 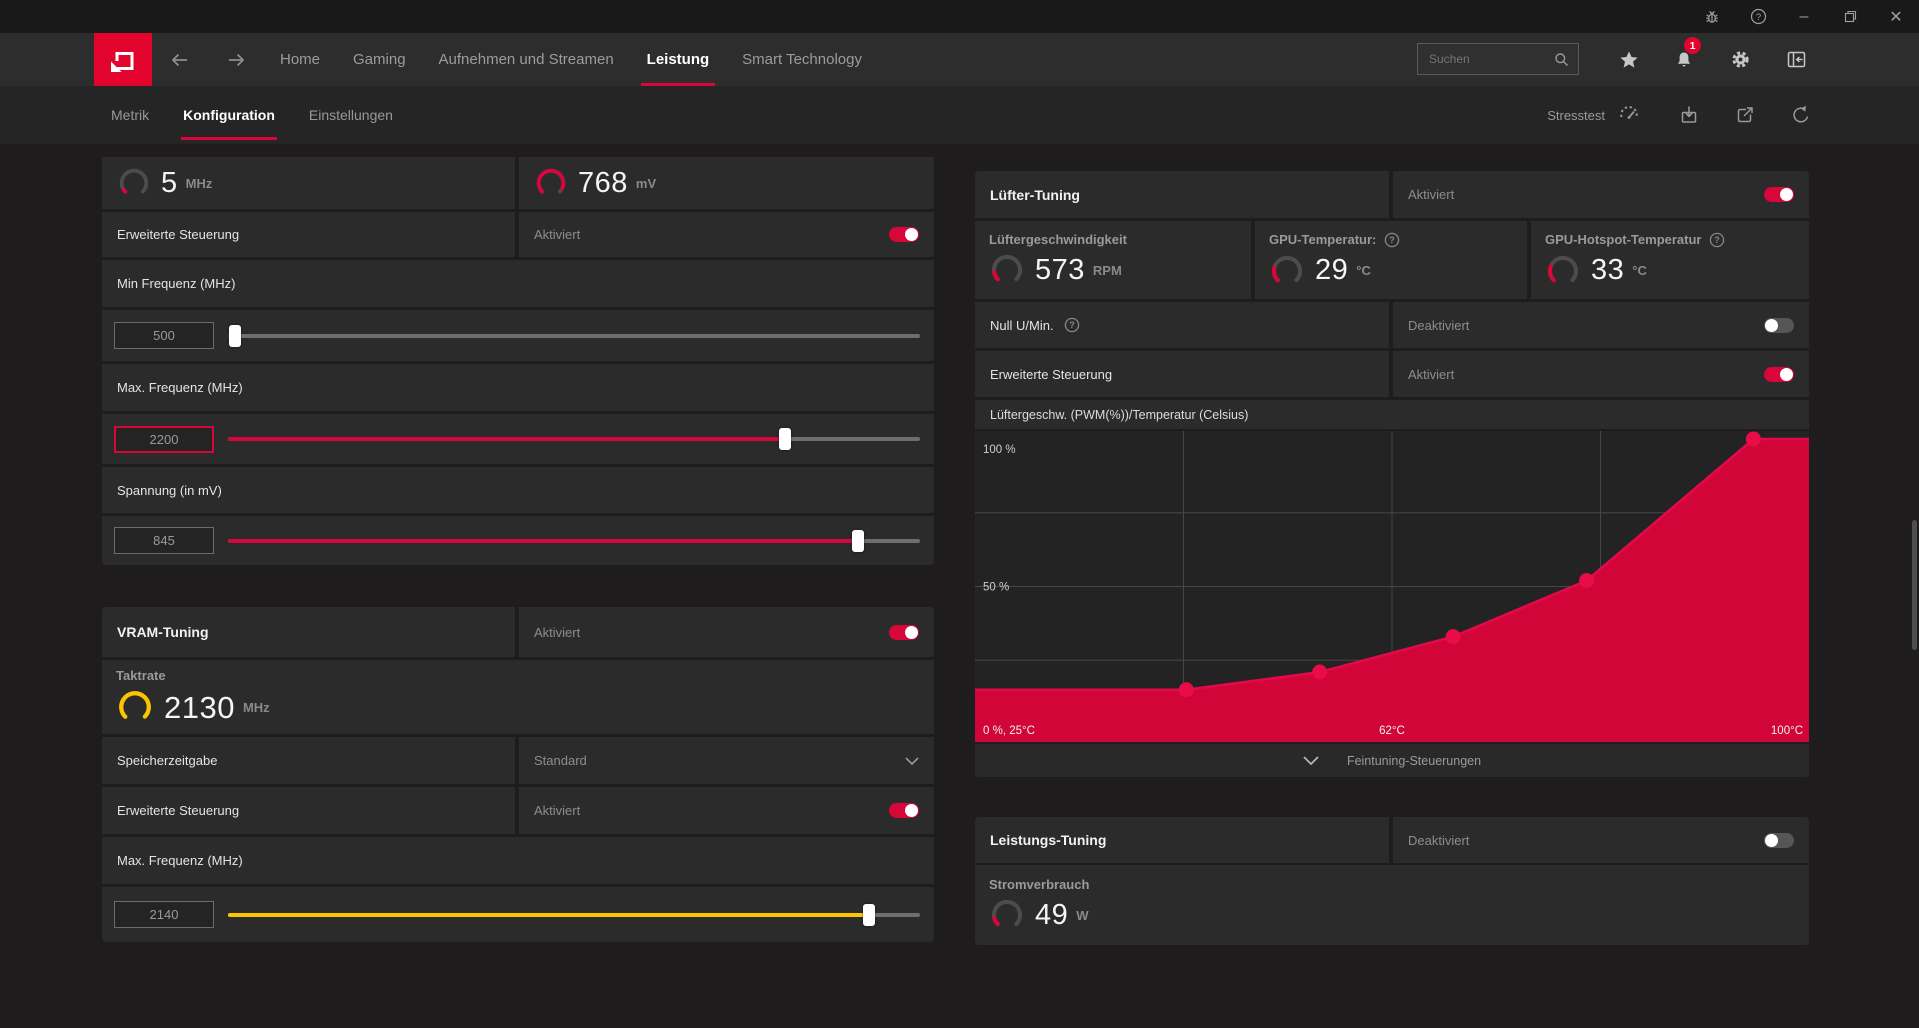 I want to click on search-input, so click(x=1490, y=59).